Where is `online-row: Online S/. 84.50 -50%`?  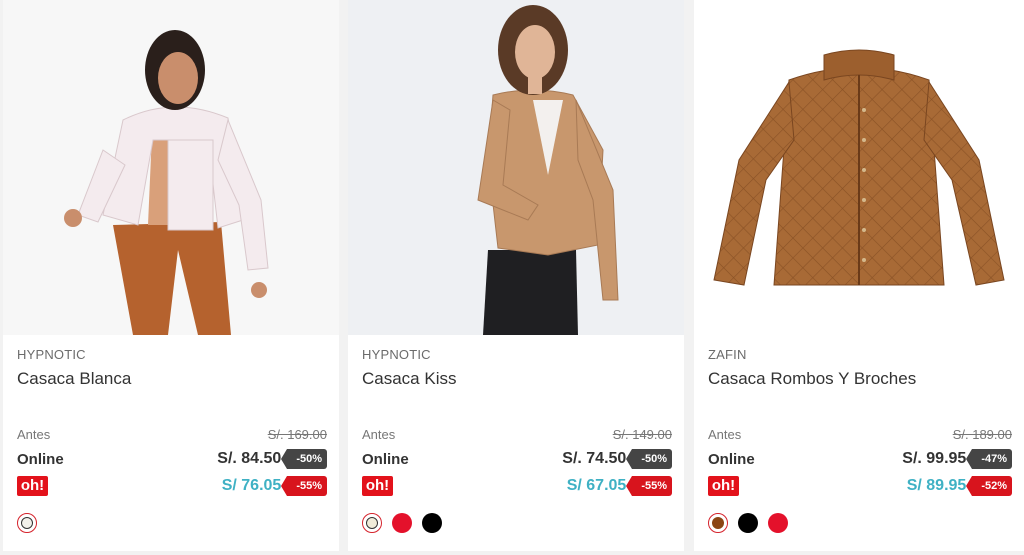
online-row: Online S/. 84.50 -50% is located at coordinates (172, 459).